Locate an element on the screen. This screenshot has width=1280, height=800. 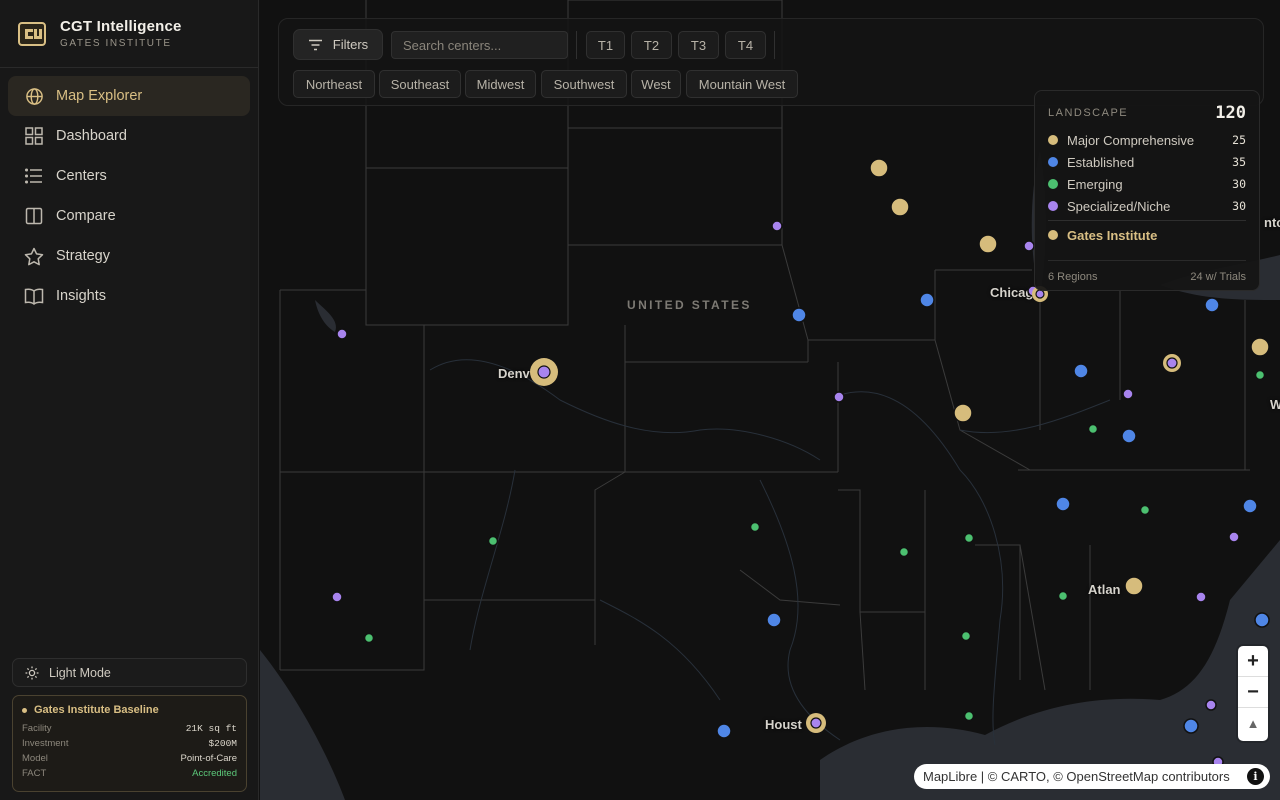
zoom-controls: + − ▲ is located at coordinates (1253, 693).